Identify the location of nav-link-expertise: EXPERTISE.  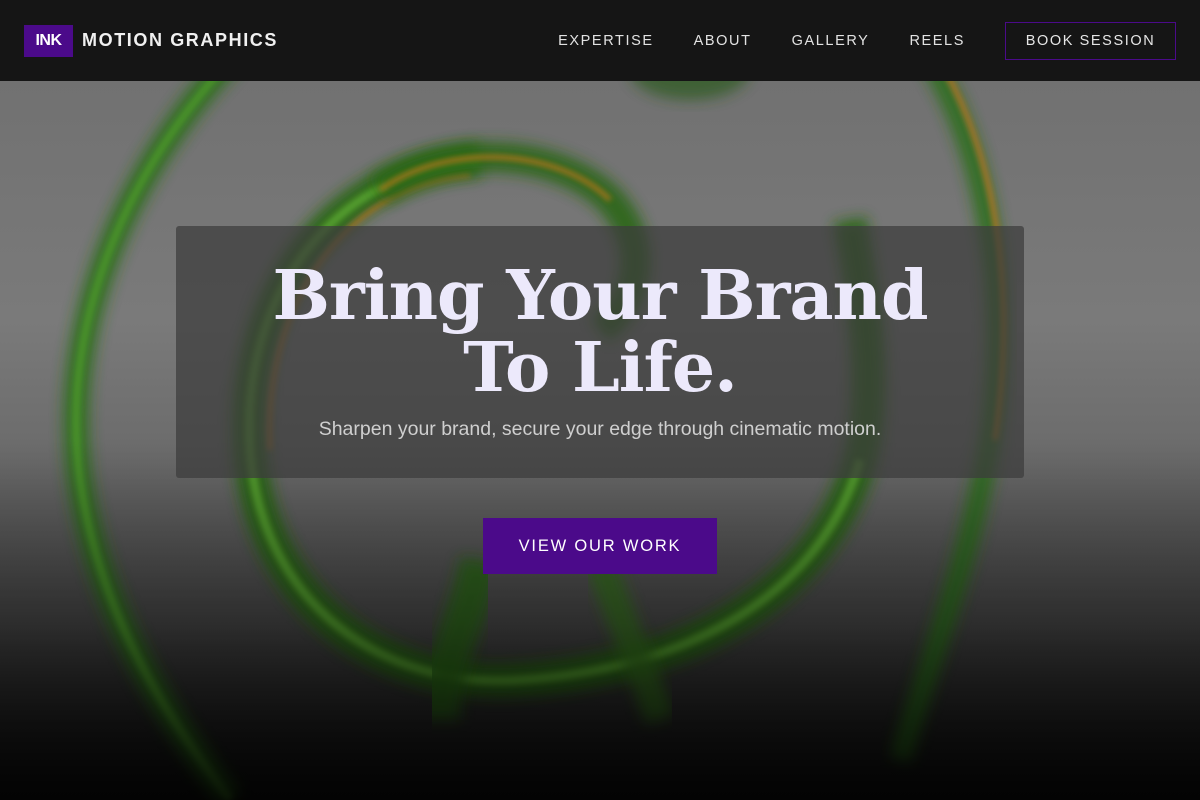
(606, 41).